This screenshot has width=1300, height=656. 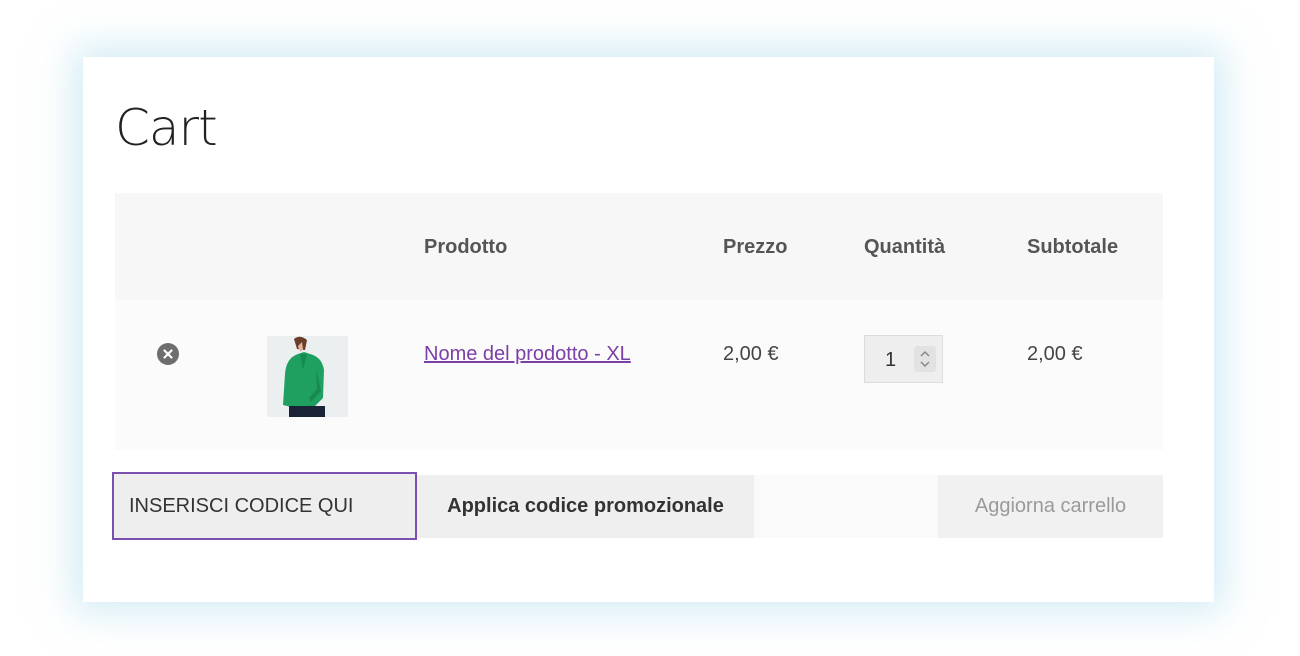 I want to click on chevron-up-down-icon, so click(x=925, y=359).